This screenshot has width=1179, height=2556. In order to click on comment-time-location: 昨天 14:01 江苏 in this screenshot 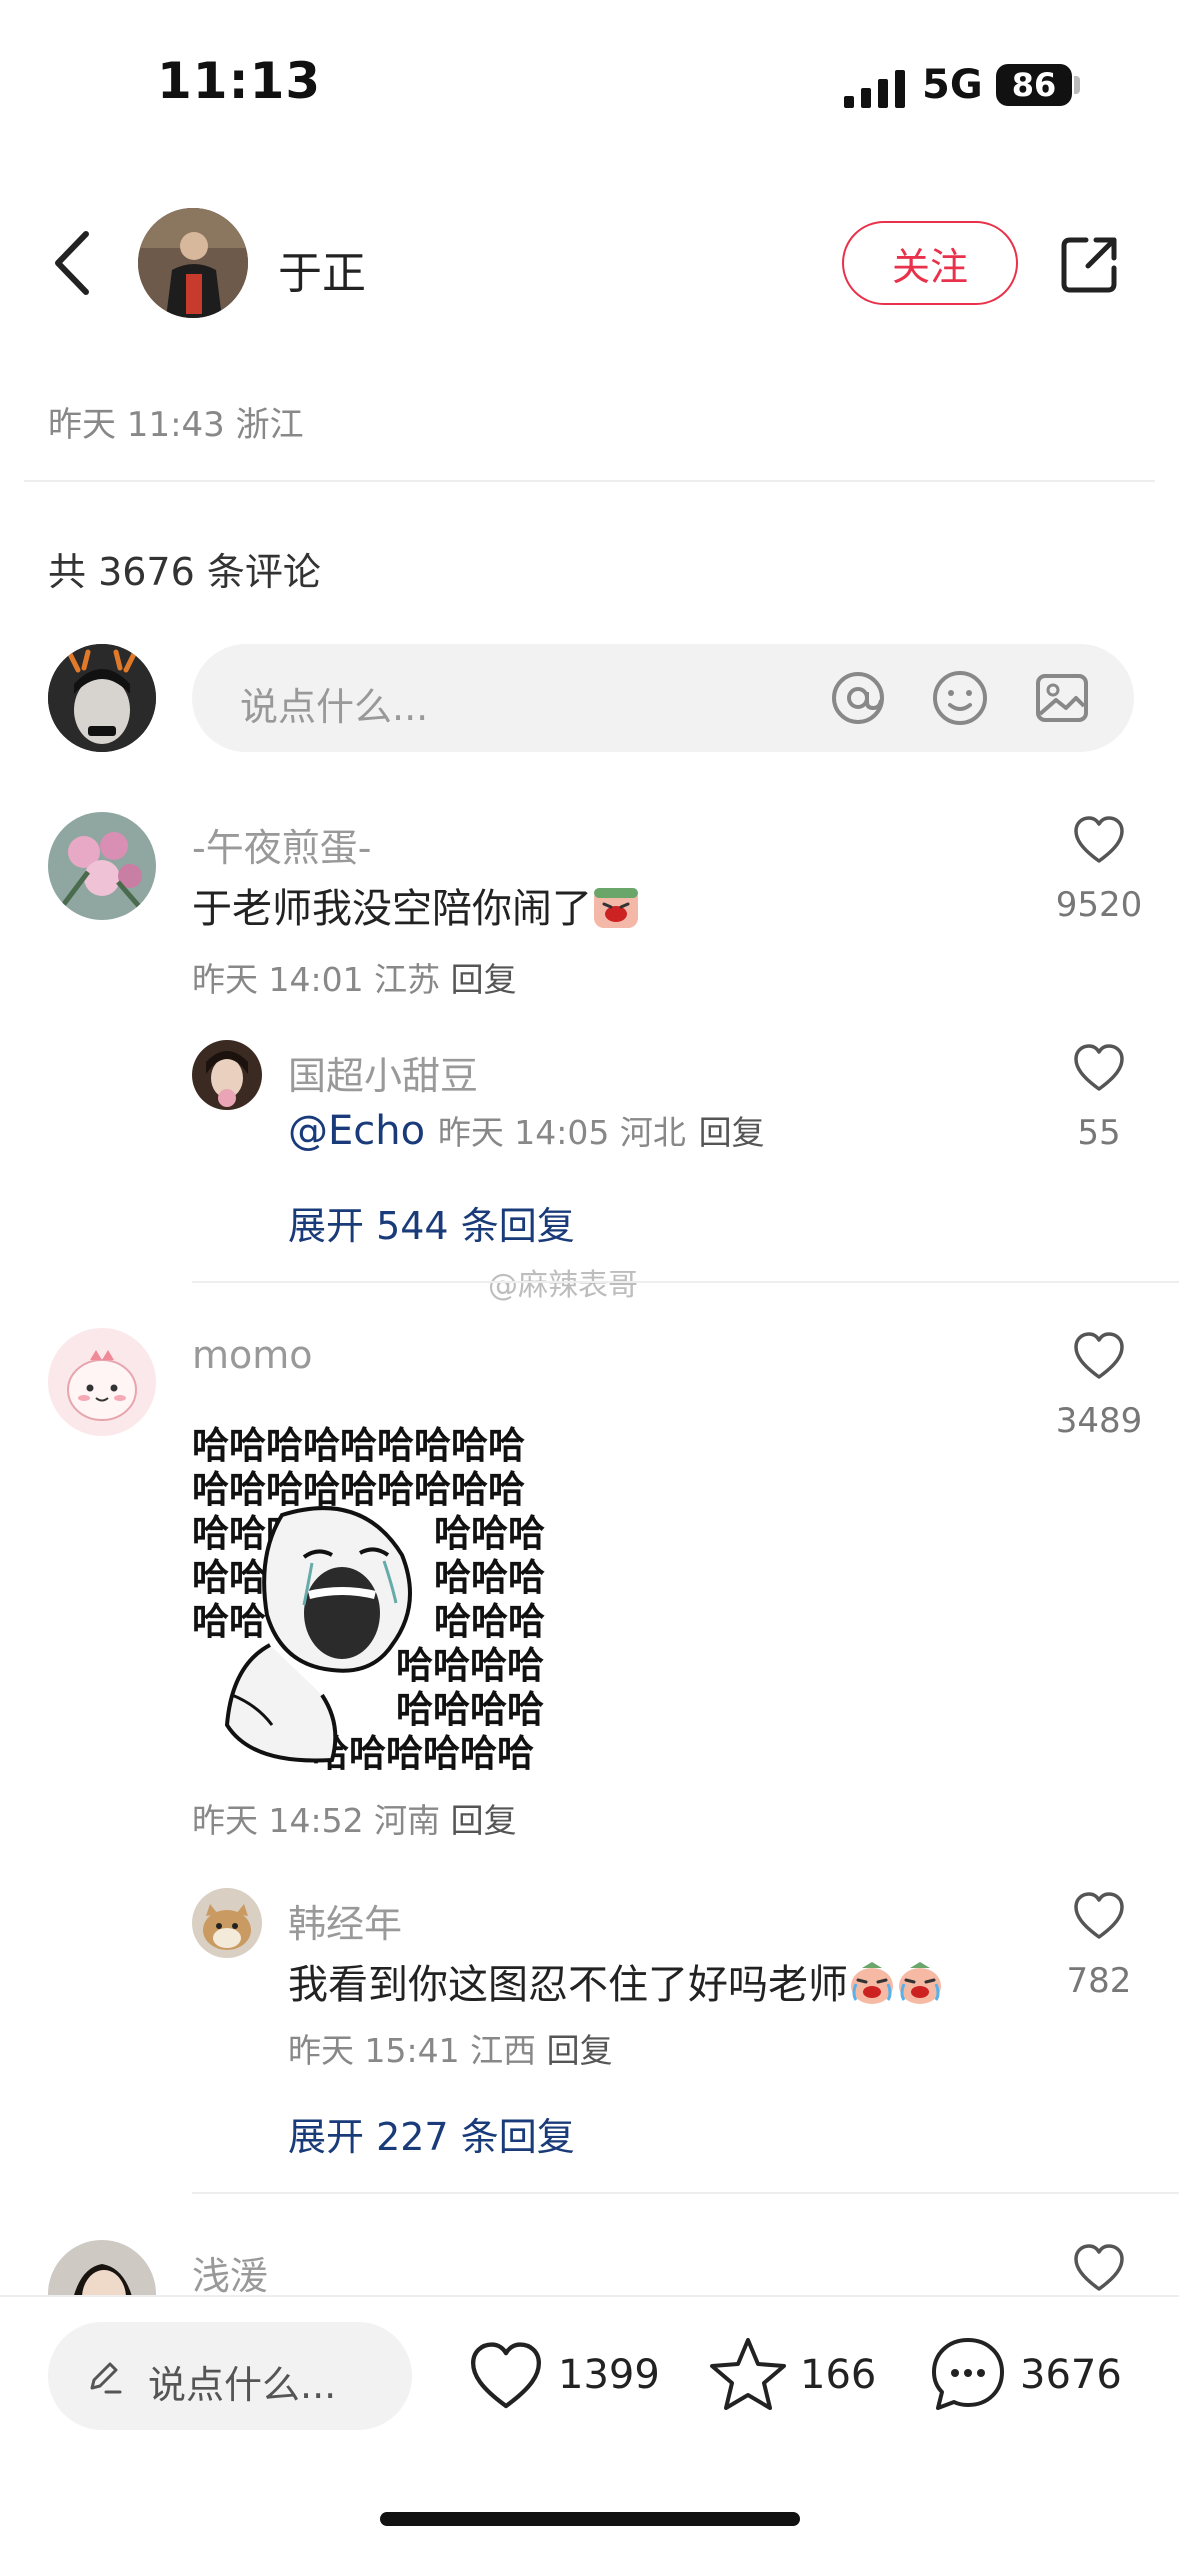, I will do `click(316, 979)`.